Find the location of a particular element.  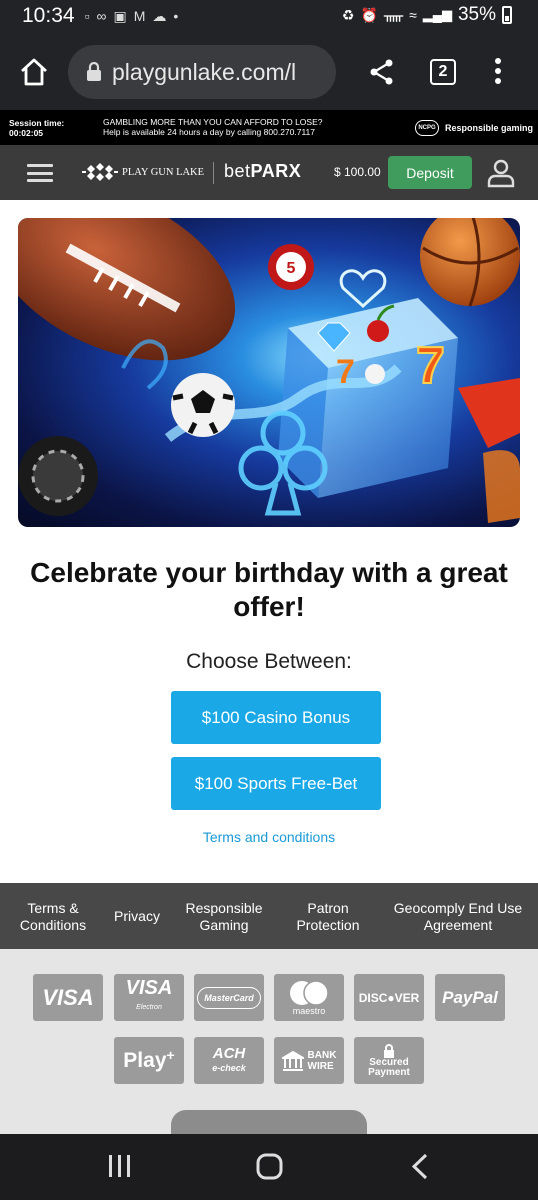

voicemail-icon: ∞ is located at coordinates (101, 16).